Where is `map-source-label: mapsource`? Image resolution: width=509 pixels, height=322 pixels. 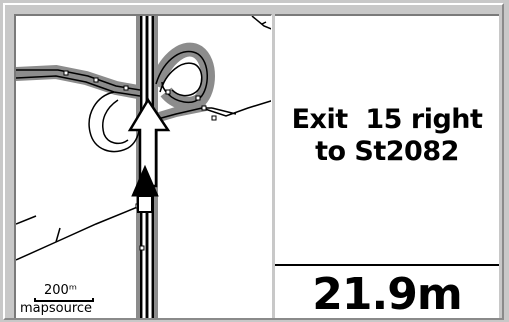
map-source-label: mapsource is located at coordinates (56, 308).